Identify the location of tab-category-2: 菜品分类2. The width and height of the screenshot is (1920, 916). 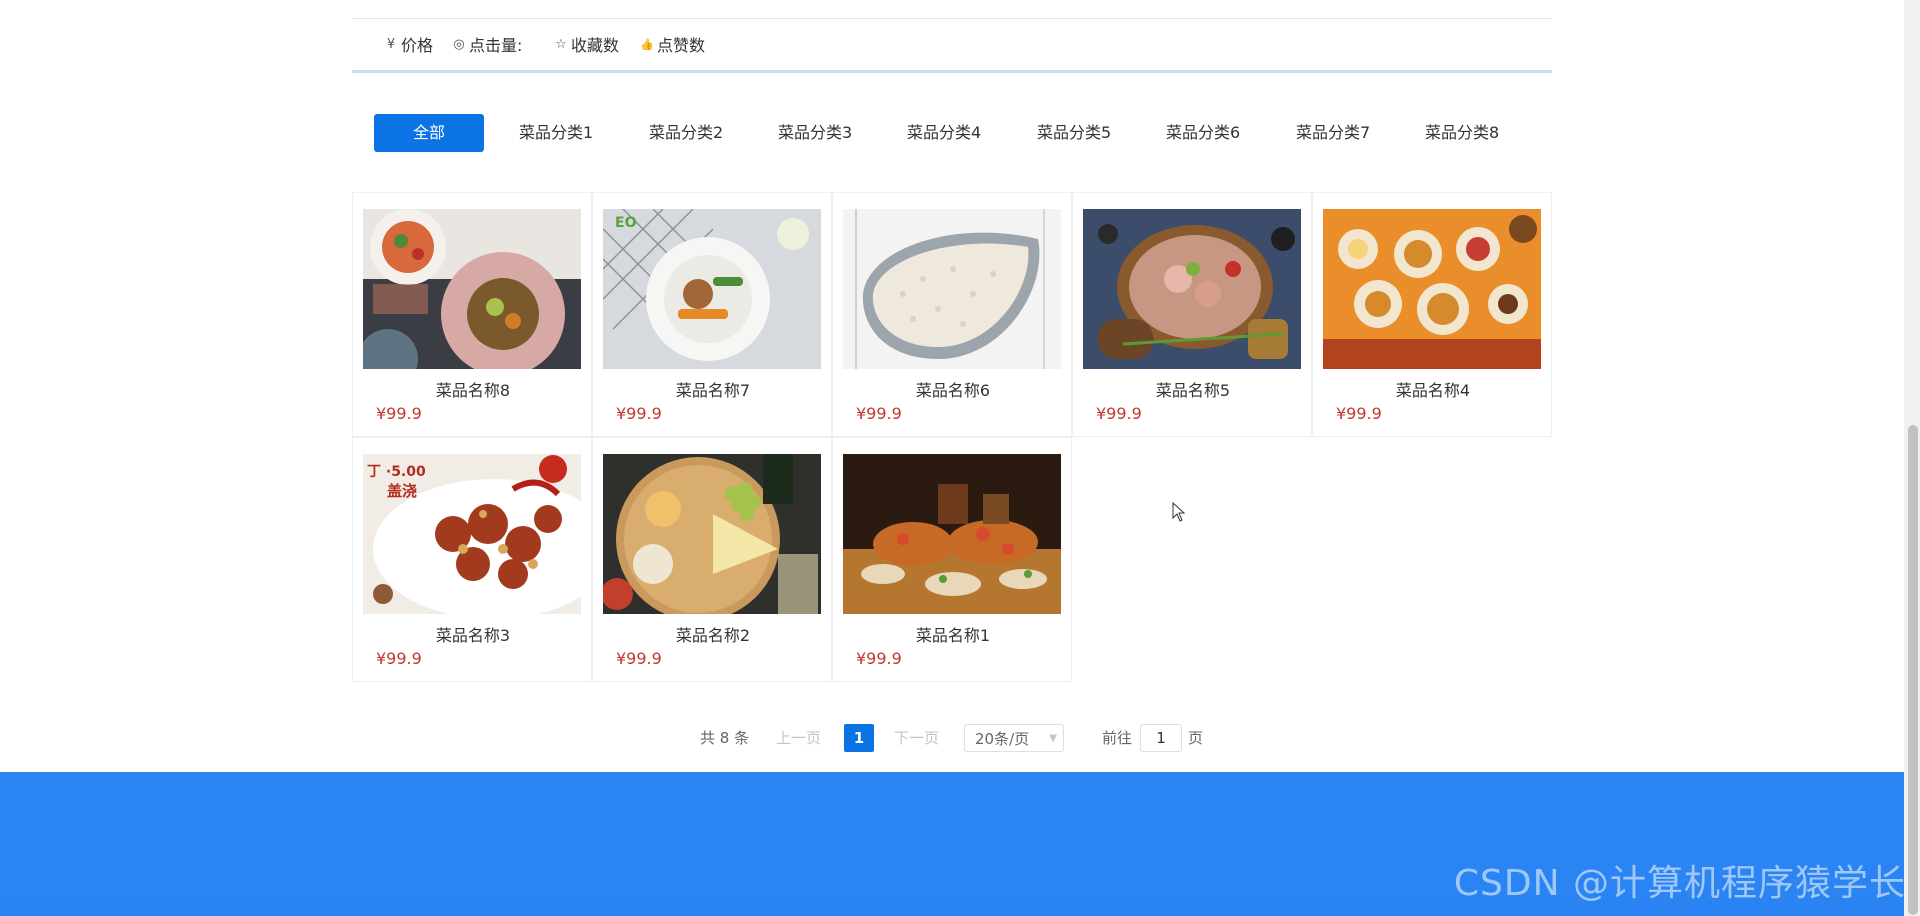
(686, 133).